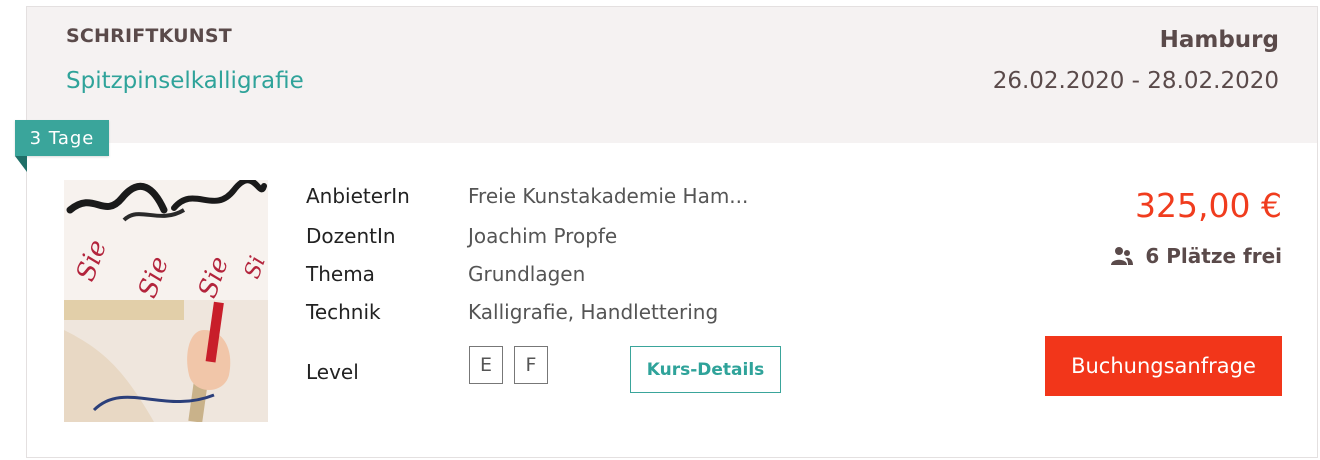  Describe the element at coordinates (593, 312) in the screenshot. I see `technique-value: Kalligrafie, Handlettering` at that location.